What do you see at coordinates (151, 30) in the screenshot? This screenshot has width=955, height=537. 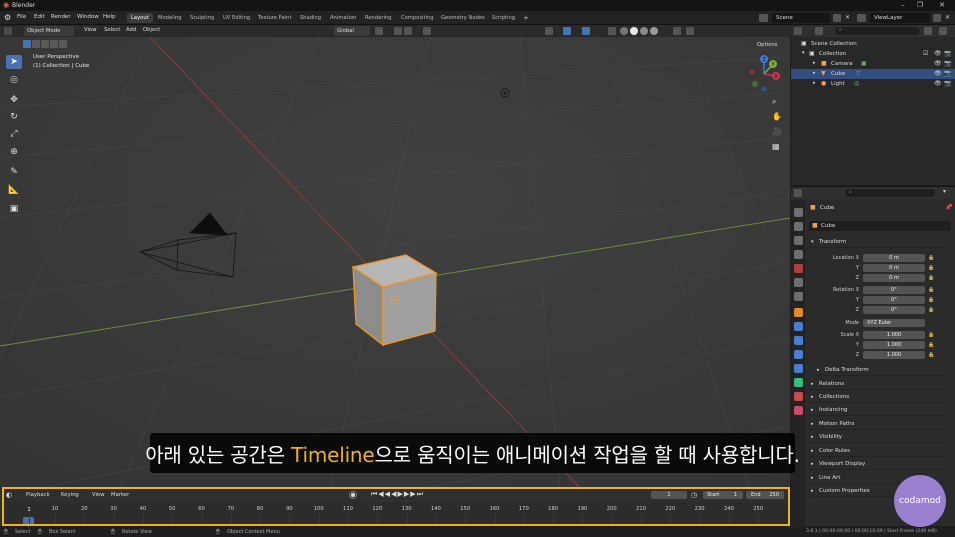 I see `menu-object: Object` at bounding box center [151, 30].